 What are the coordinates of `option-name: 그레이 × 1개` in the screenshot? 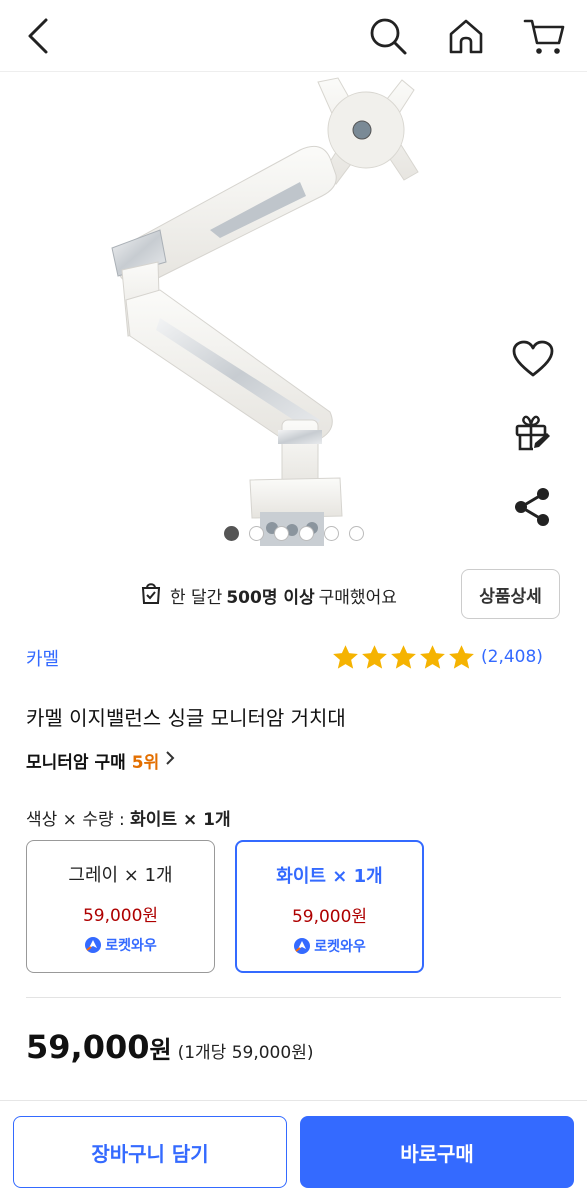 It's located at (120, 875).